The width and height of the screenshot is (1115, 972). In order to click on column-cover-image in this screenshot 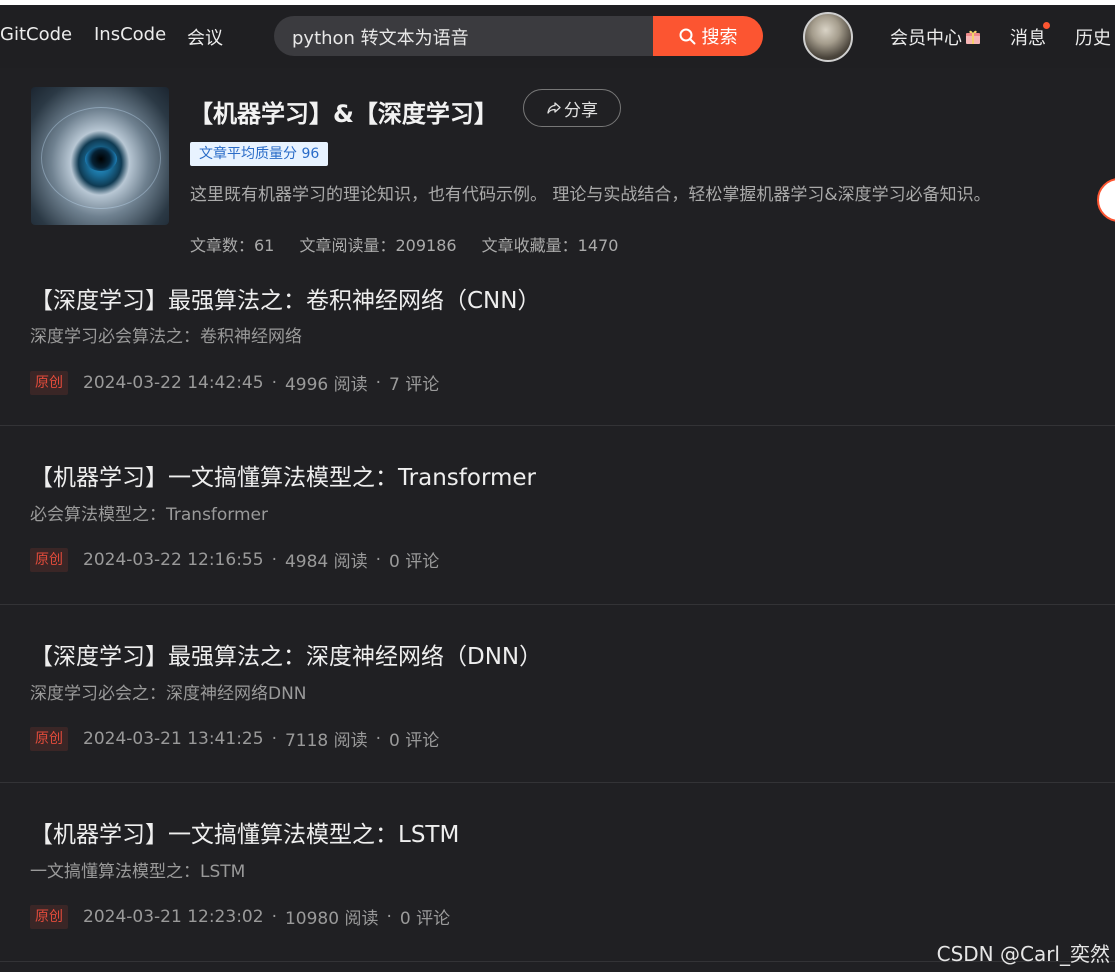, I will do `click(100, 156)`.